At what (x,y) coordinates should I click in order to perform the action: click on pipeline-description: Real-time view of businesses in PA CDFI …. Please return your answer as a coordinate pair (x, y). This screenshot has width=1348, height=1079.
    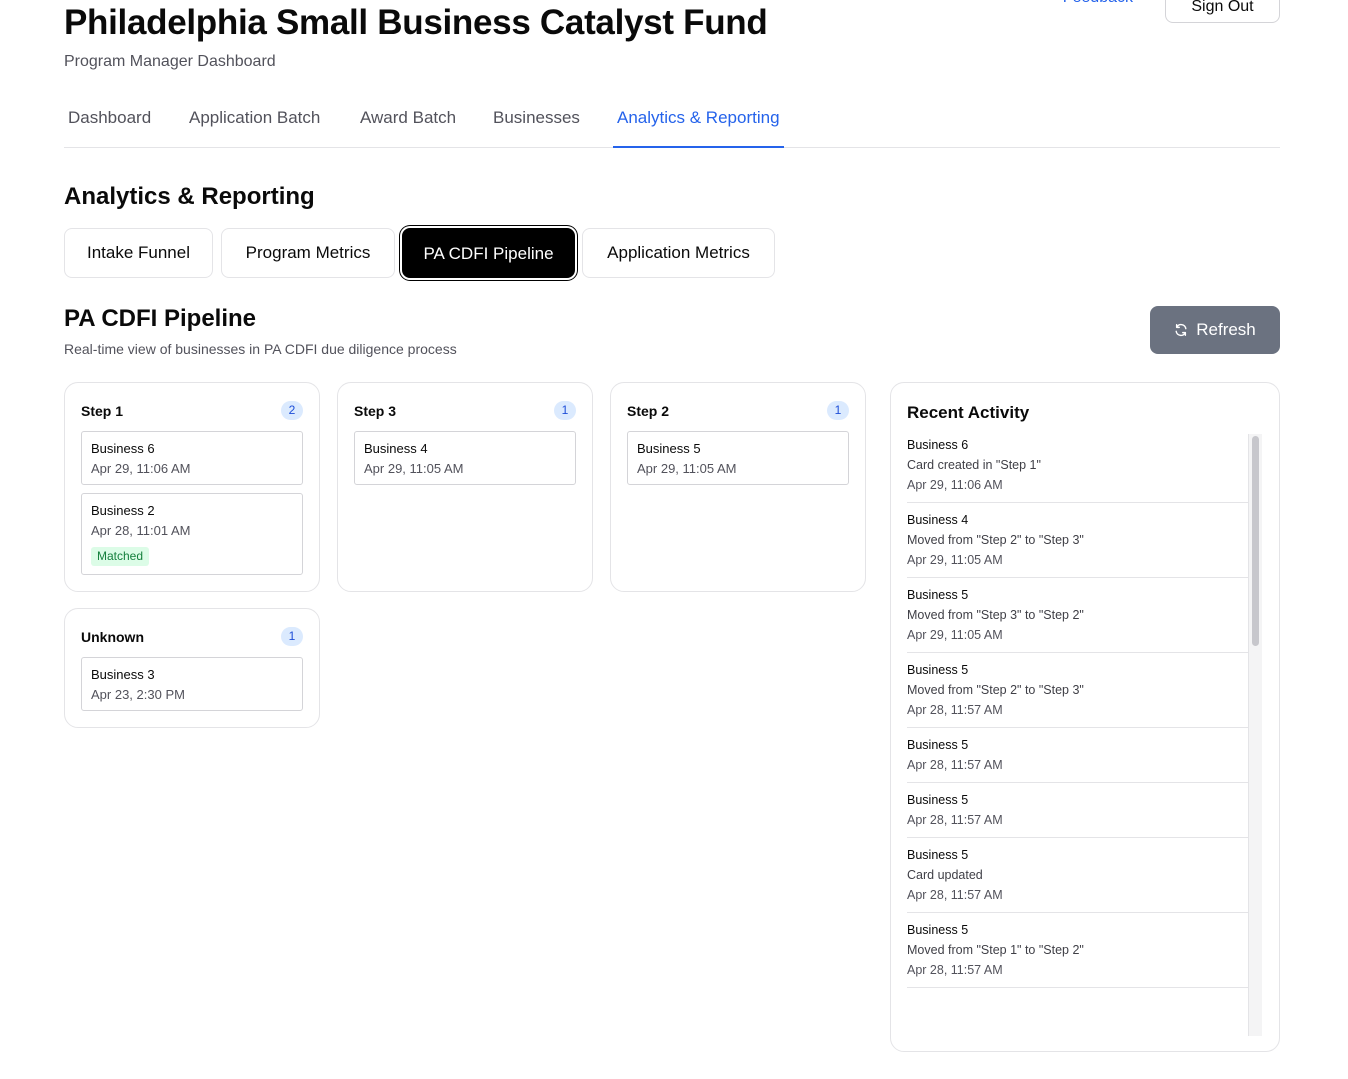
    Looking at the image, I should click on (260, 349).